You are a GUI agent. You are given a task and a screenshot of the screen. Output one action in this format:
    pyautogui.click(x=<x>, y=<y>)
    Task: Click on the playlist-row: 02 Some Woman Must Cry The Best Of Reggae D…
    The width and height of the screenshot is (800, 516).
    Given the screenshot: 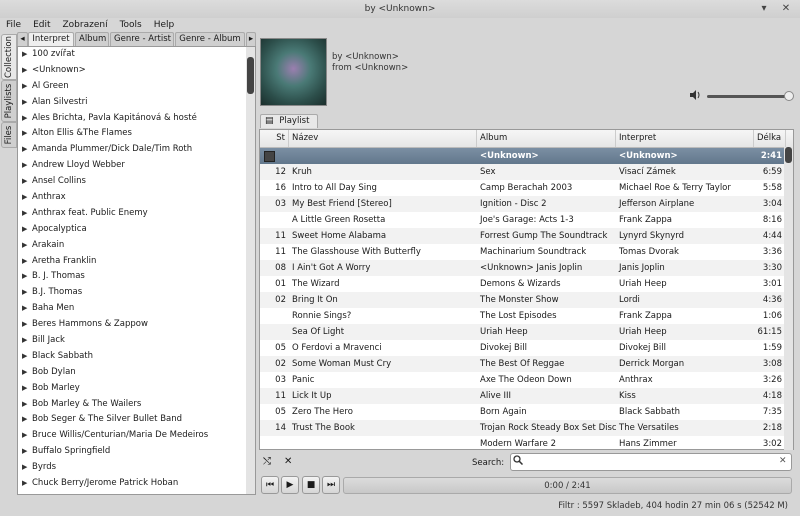 What is the action you would take?
    pyautogui.click(x=523, y=364)
    